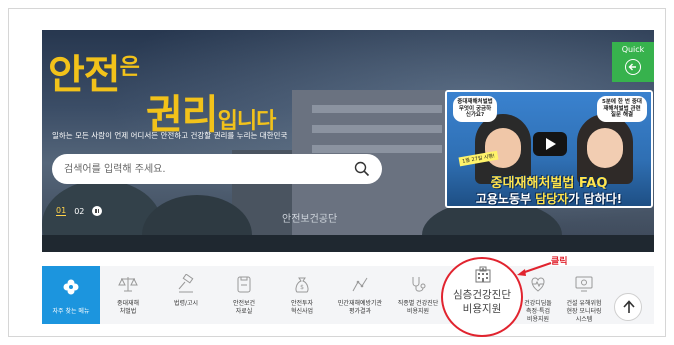  Describe the element at coordinates (595, 199) in the screenshot. I see `video-subtitle-part: 가 답하다!` at that location.